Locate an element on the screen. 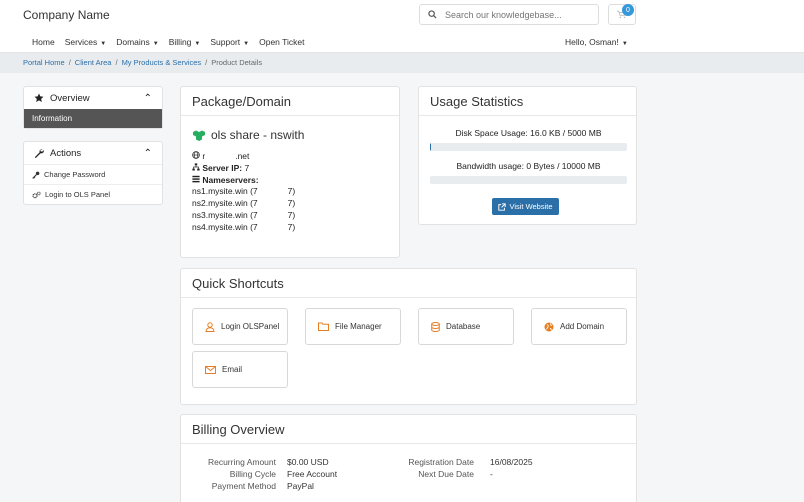  disk-usage-label: Disk Space Usage: 16.0 KB / 5000 MB is located at coordinates (528, 133).